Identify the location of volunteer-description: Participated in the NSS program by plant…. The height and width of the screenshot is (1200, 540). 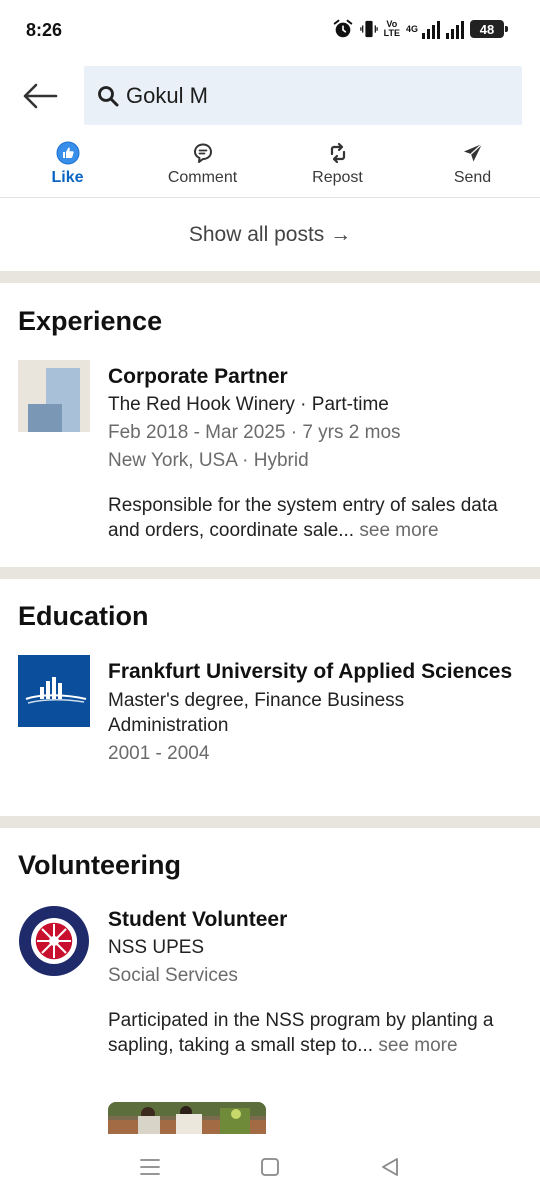
(301, 1033).